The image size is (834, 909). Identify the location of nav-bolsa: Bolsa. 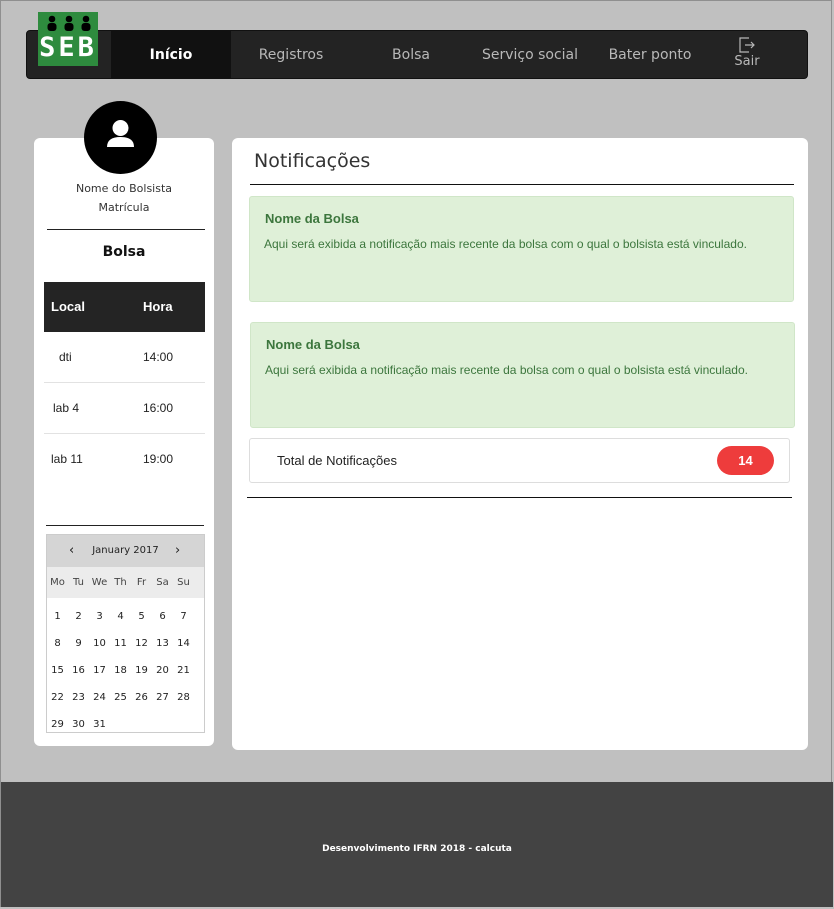
(411, 54).